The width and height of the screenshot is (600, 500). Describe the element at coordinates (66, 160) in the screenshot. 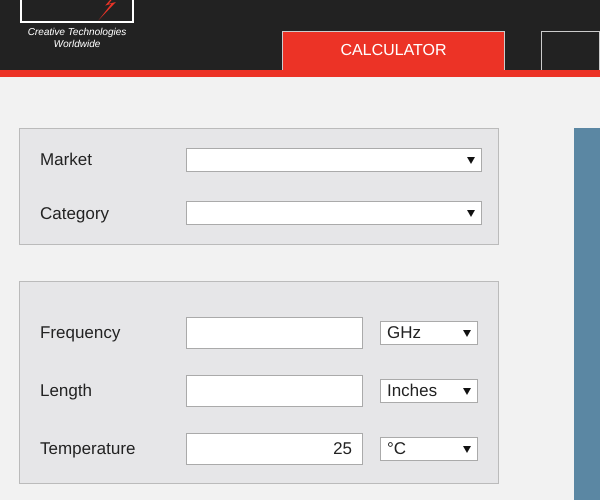

I see `field-label: Market` at that location.